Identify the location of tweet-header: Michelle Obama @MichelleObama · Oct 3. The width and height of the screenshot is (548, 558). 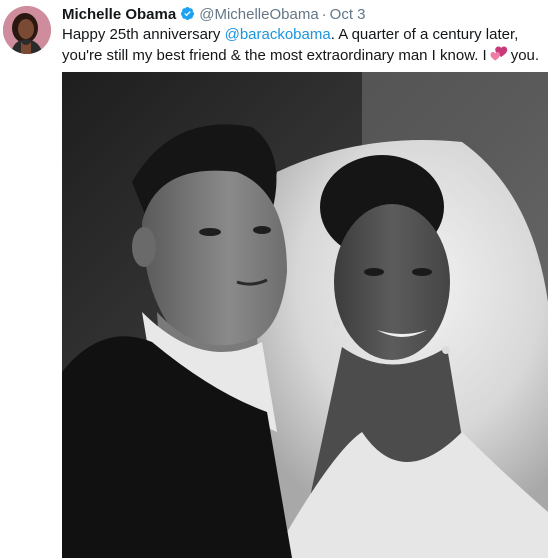
(214, 15).